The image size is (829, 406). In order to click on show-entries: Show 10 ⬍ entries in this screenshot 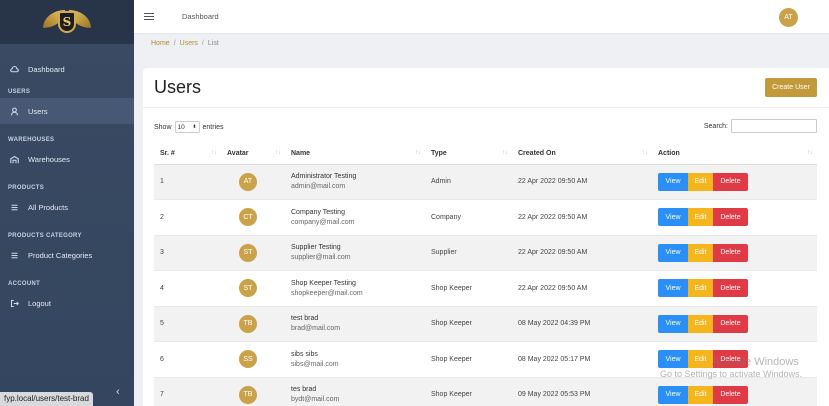, I will do `click(189, 127)`.